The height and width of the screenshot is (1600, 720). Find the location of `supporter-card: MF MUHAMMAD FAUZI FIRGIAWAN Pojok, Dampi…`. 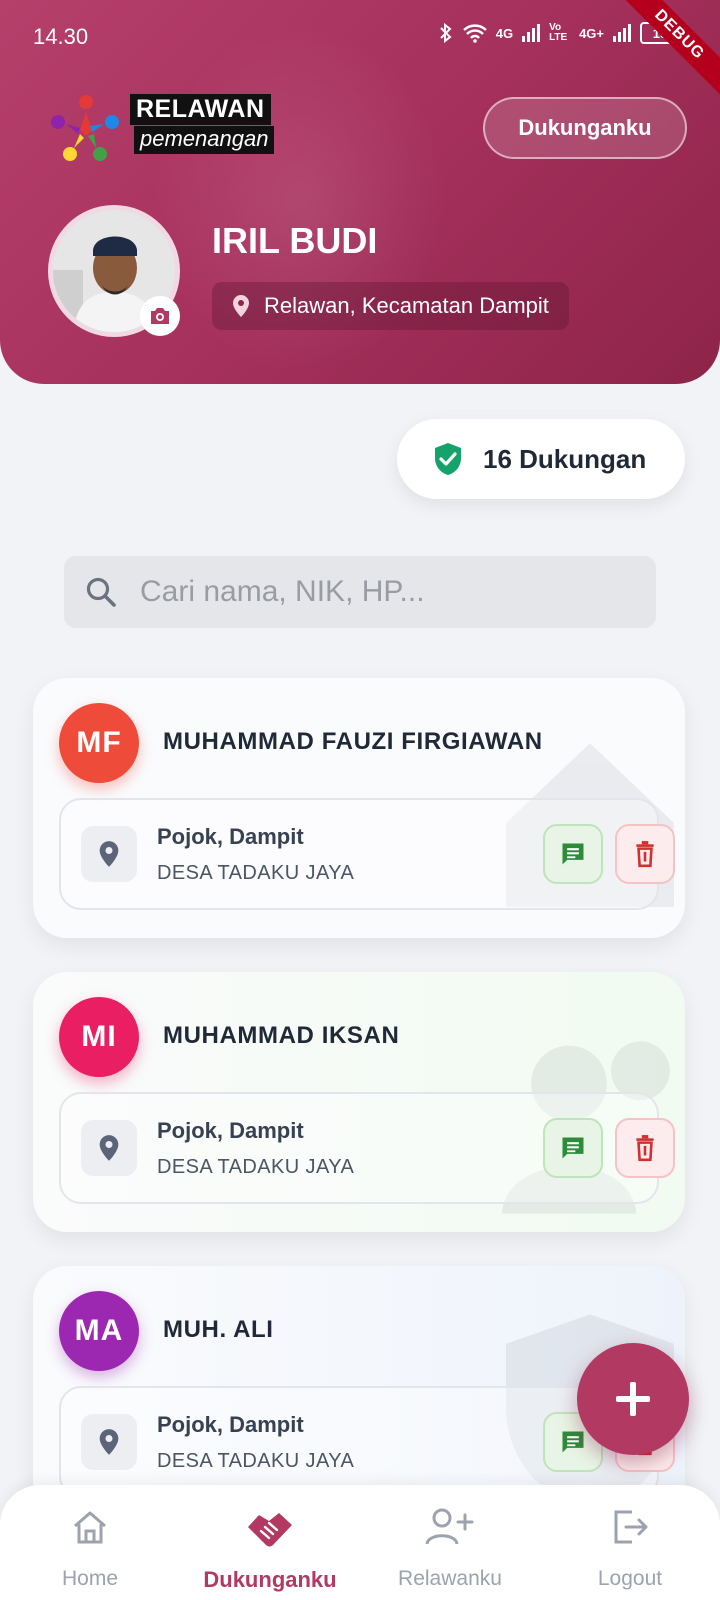

supporter-card: MF MUHAMMAD FAUZI FIRGIAWAN Pojok, Dampi… is located at coordinates (359, 808).